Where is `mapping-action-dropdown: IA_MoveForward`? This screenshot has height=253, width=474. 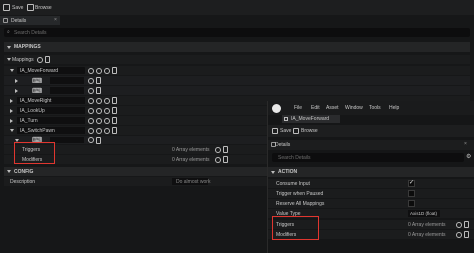 mapping-action-dropdown: IA_MoveForward is located at coordinates (51, 70).